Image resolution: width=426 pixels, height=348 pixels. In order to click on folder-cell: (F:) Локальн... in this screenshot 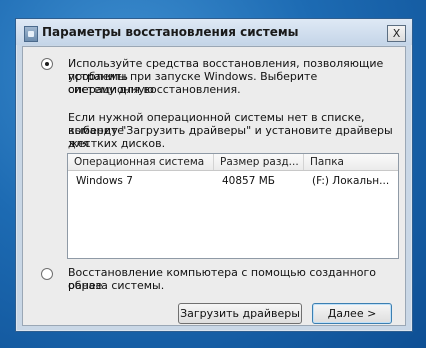, I will do `click(351, 181)`.